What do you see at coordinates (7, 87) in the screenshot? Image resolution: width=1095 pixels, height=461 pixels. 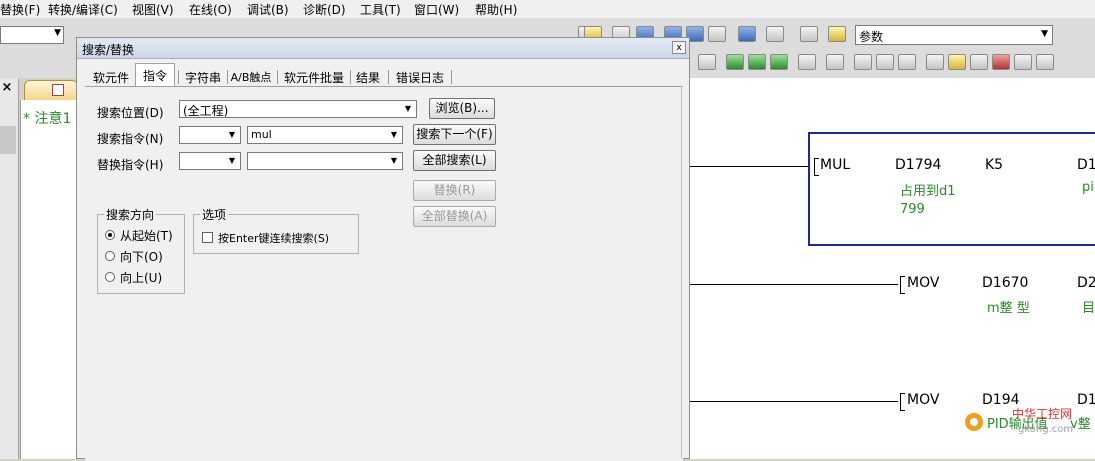 I see `close-icon: ×` at bounding box center [7, 87].